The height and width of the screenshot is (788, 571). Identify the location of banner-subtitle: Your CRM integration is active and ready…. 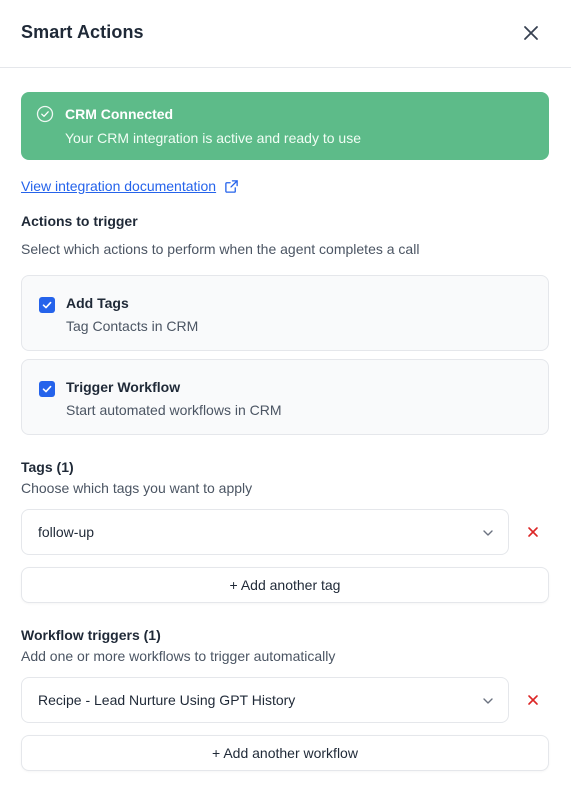
(213, 138).